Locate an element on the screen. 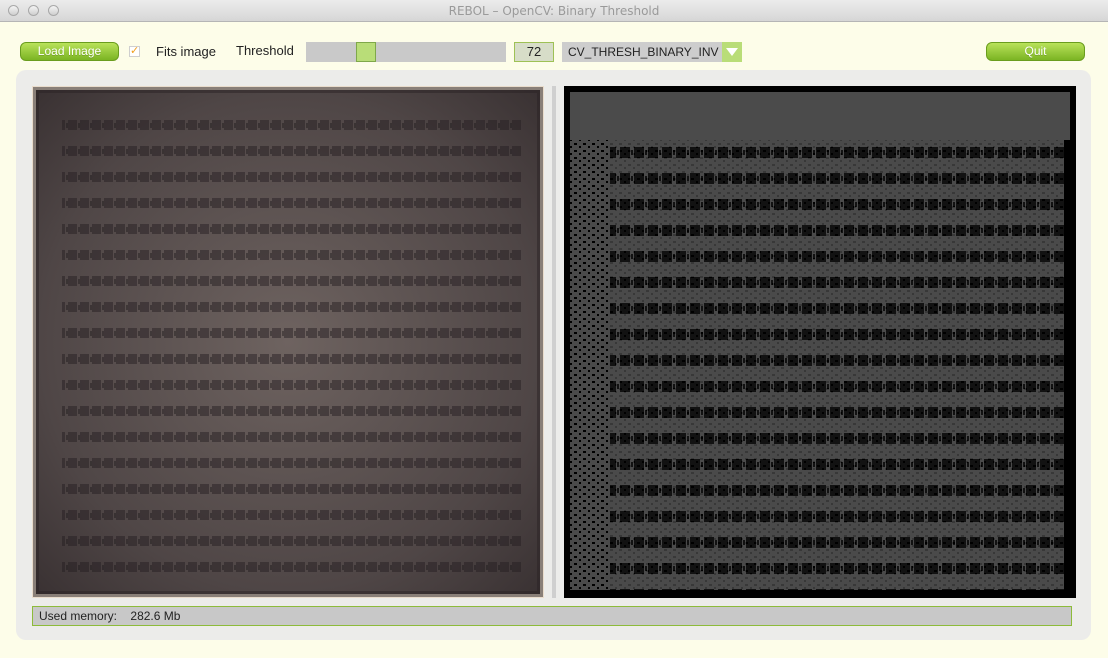  title-bar: REBOL – OpenCV: Binary Threshold is located at coordinates (554, 11).